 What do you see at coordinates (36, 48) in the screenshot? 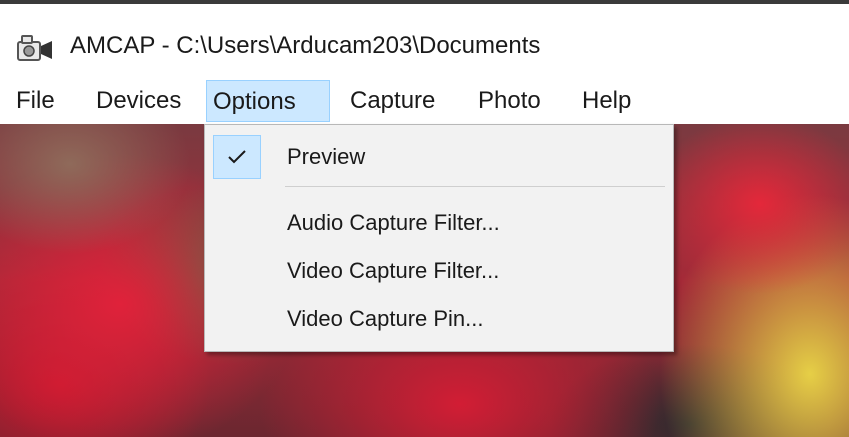
I see `camera-icon` at bounding box center [36, 48].